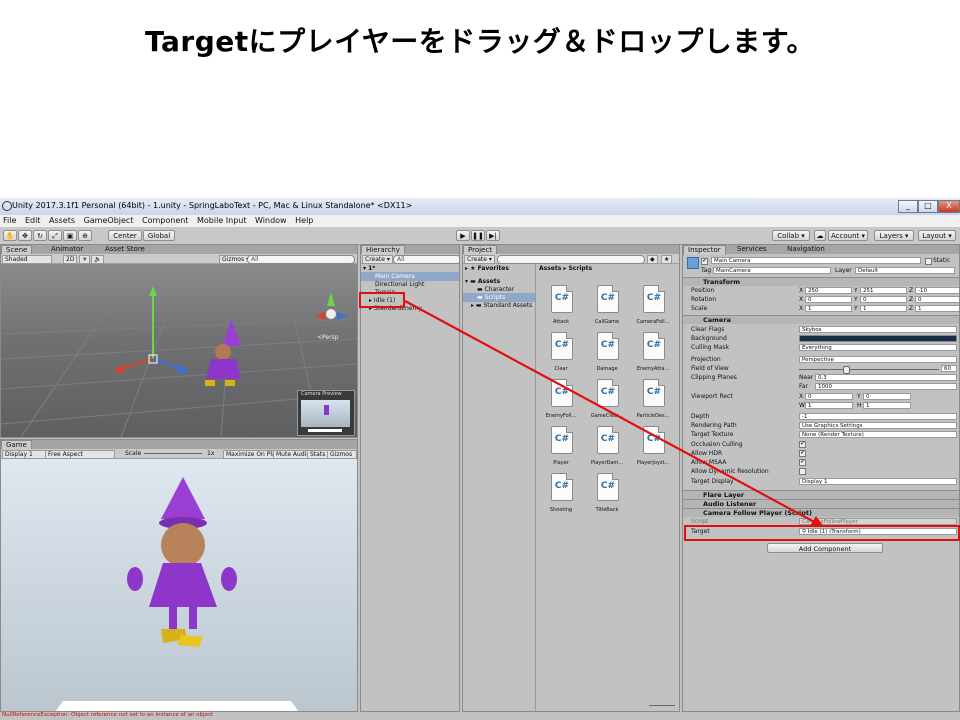 Image resolution: width=960 pixels, height=720 pixels. What do you see at coordinates (614, 413) in the screenshot?
I see `drag-arrow` at bounding box center [614, 413].